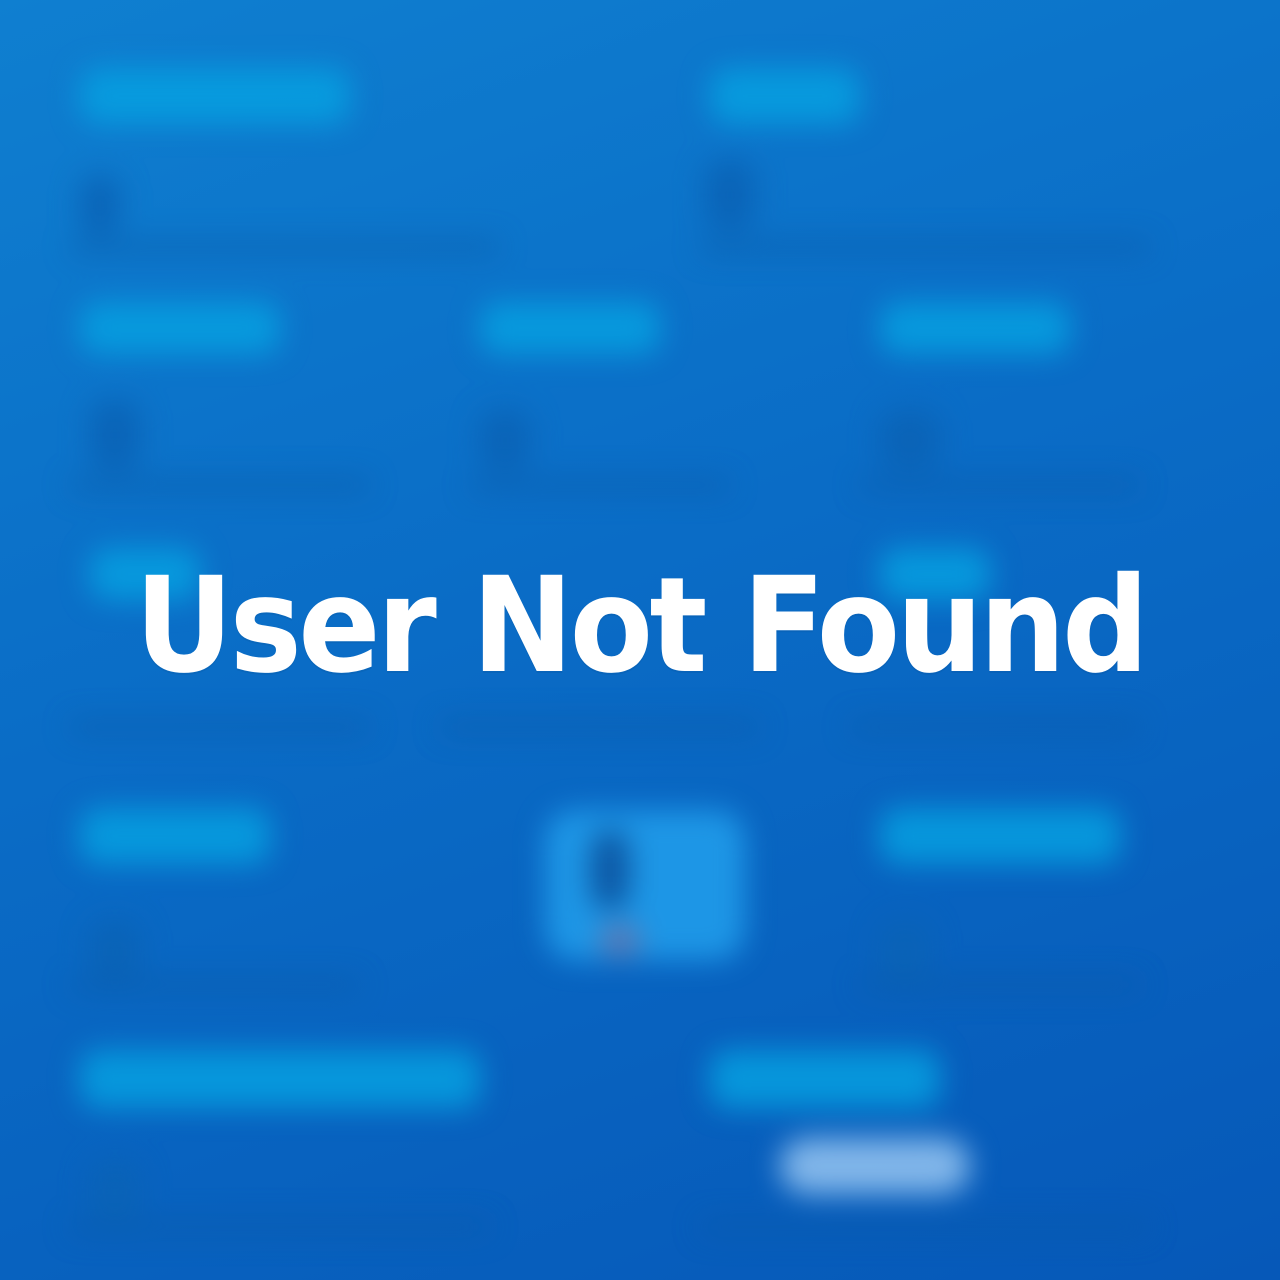  What do you see at coordinates (875, 1166) in the screenshot?
I see `blurred-badge` at bounding box center [875, 1166].